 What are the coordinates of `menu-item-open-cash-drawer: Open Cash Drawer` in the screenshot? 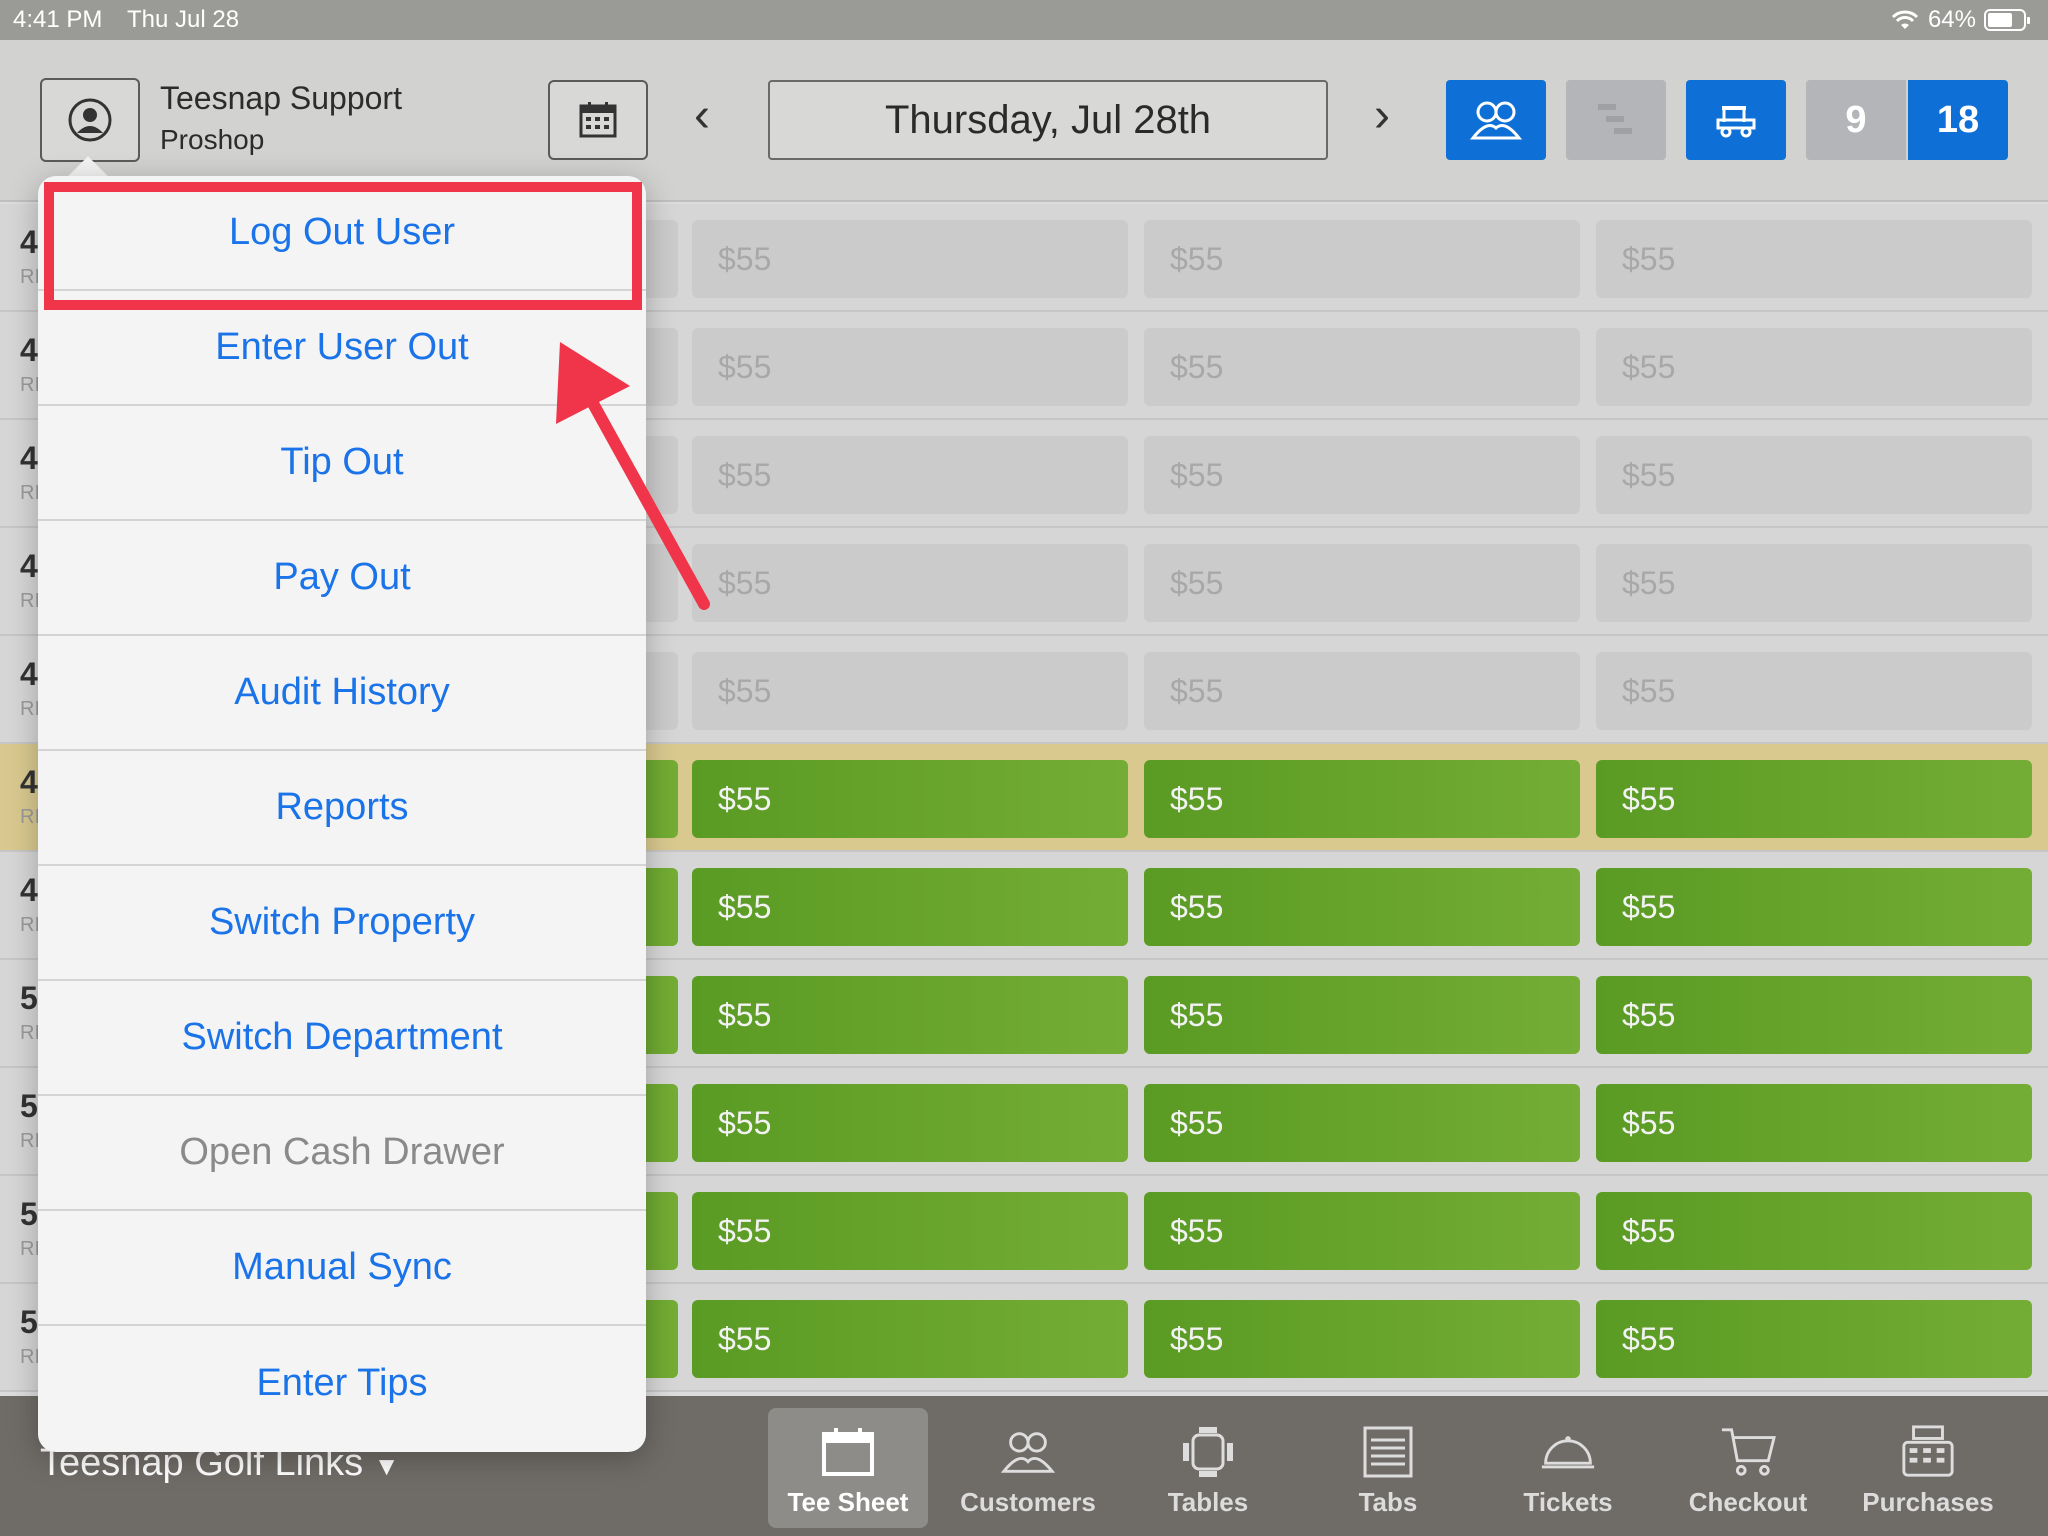 It's located at (342, 1153).